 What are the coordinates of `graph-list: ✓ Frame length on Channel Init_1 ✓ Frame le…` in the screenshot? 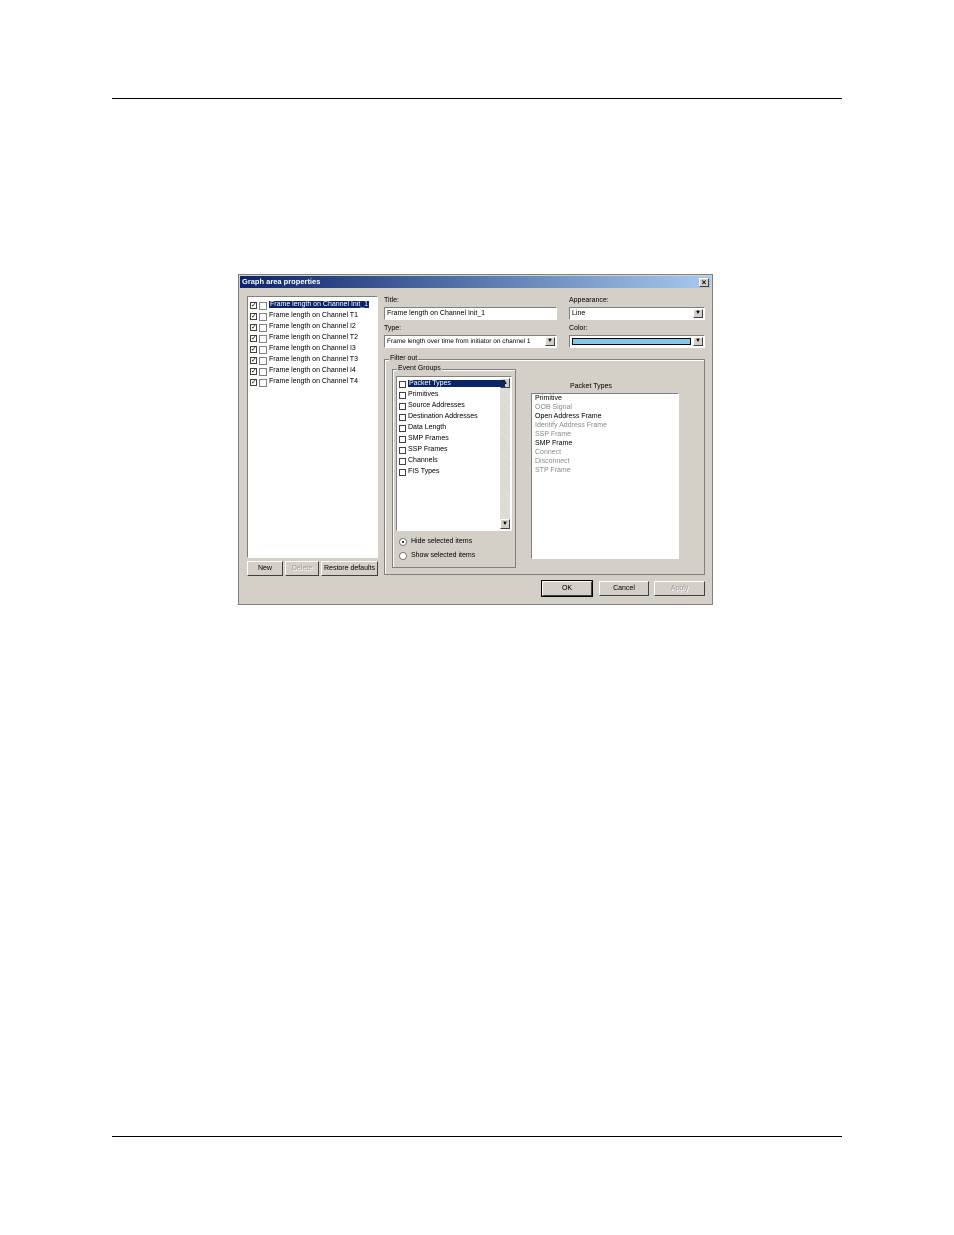 It's located at (312, 427).